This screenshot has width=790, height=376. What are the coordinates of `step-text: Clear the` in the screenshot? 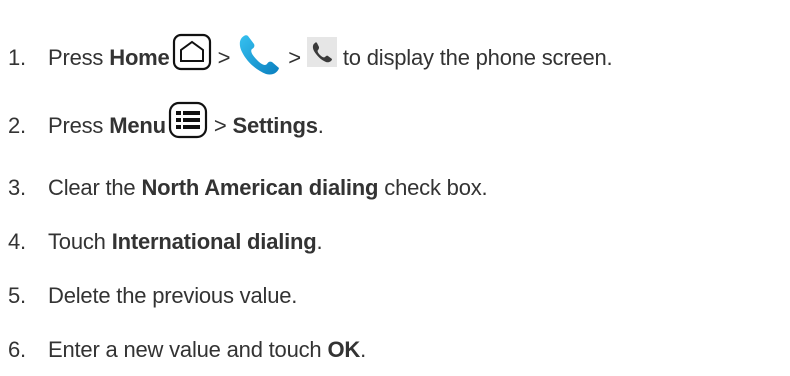 It's located at (92, 187).